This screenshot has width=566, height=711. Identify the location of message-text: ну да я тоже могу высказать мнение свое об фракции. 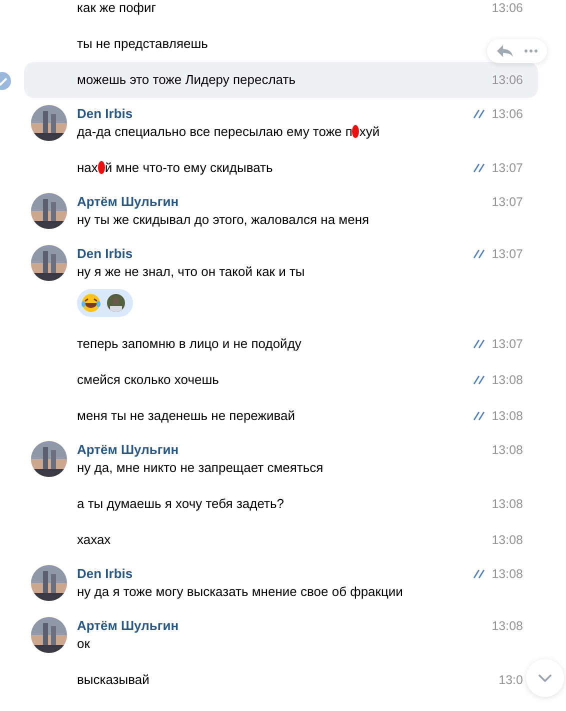
(240, 592).